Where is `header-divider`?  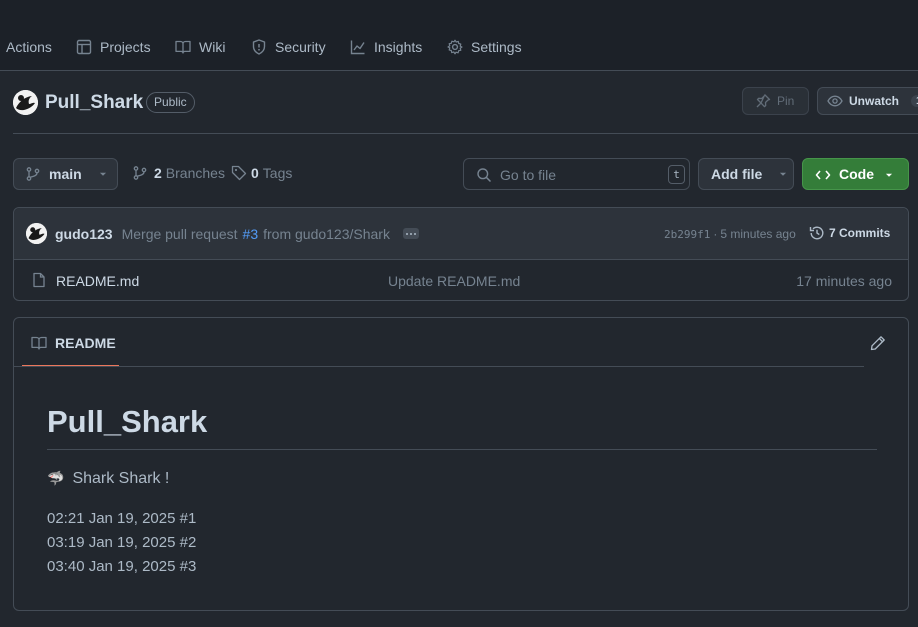
header-divider is located at coordinates (465, 133).